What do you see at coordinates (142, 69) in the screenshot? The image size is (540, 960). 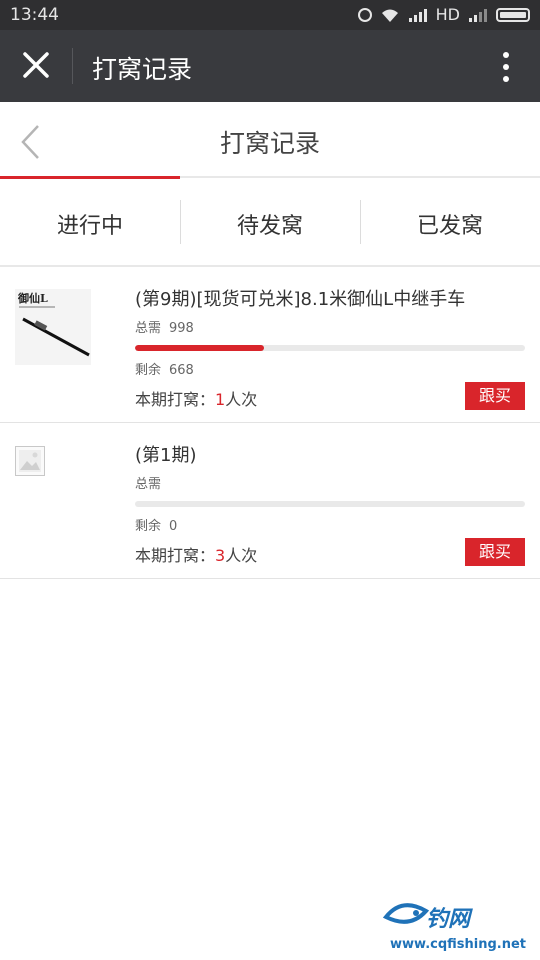 I see `app-bar-title: 打窝记录` at bounding box center [142, 69].